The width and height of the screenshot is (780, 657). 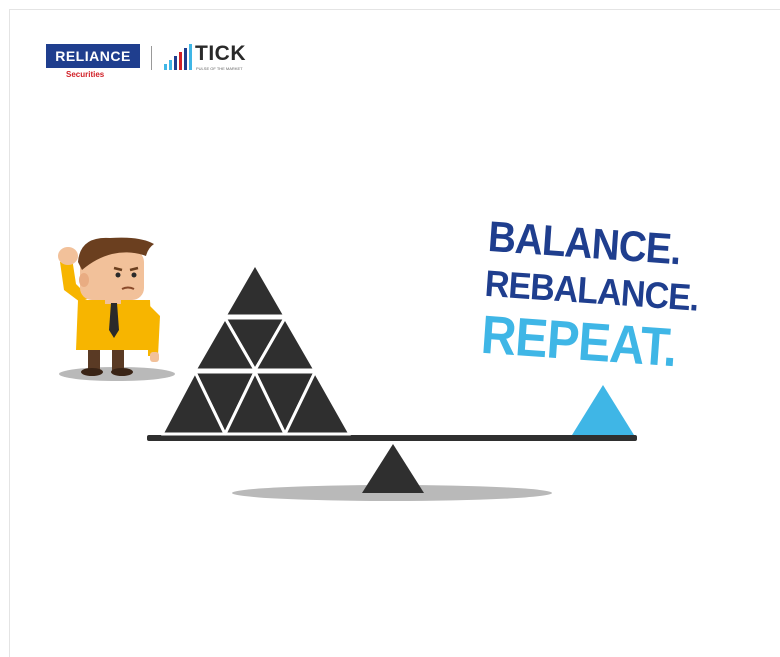 What do you see at coordinates (393, 468) in the screenshot?
I see `pivot-triangle` at bounding box center [393, 468].